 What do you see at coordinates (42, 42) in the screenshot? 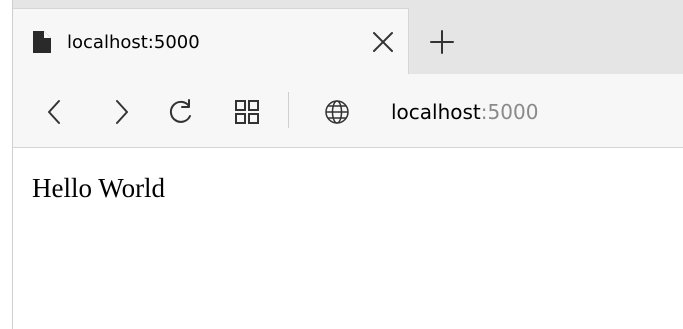
I see `document-icon` at bounding box center [42, 42].